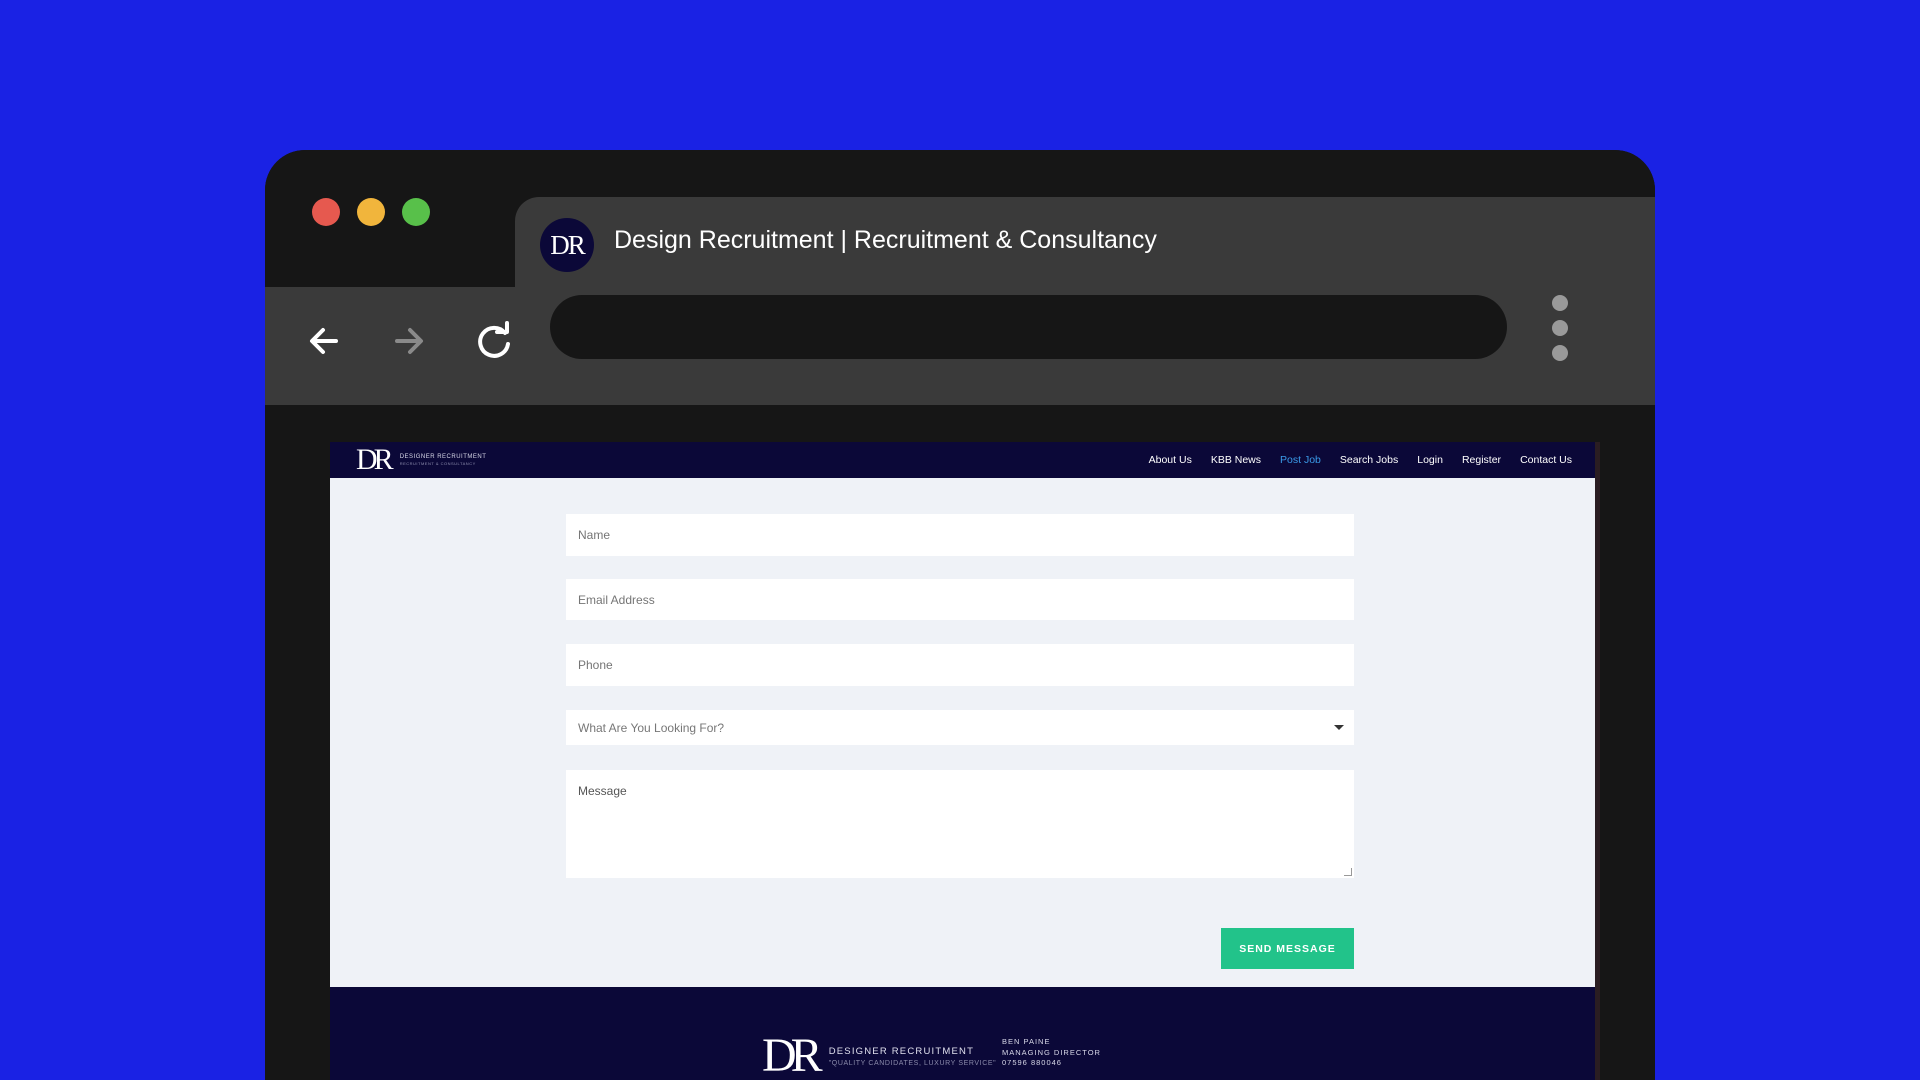 This screenshot has height=1080, width=1920. What do you see at coordinates (1287, 948) in the screenshot?
I see `send-message-button: SEND MESSAGE` at bounding box center [1287, 948].